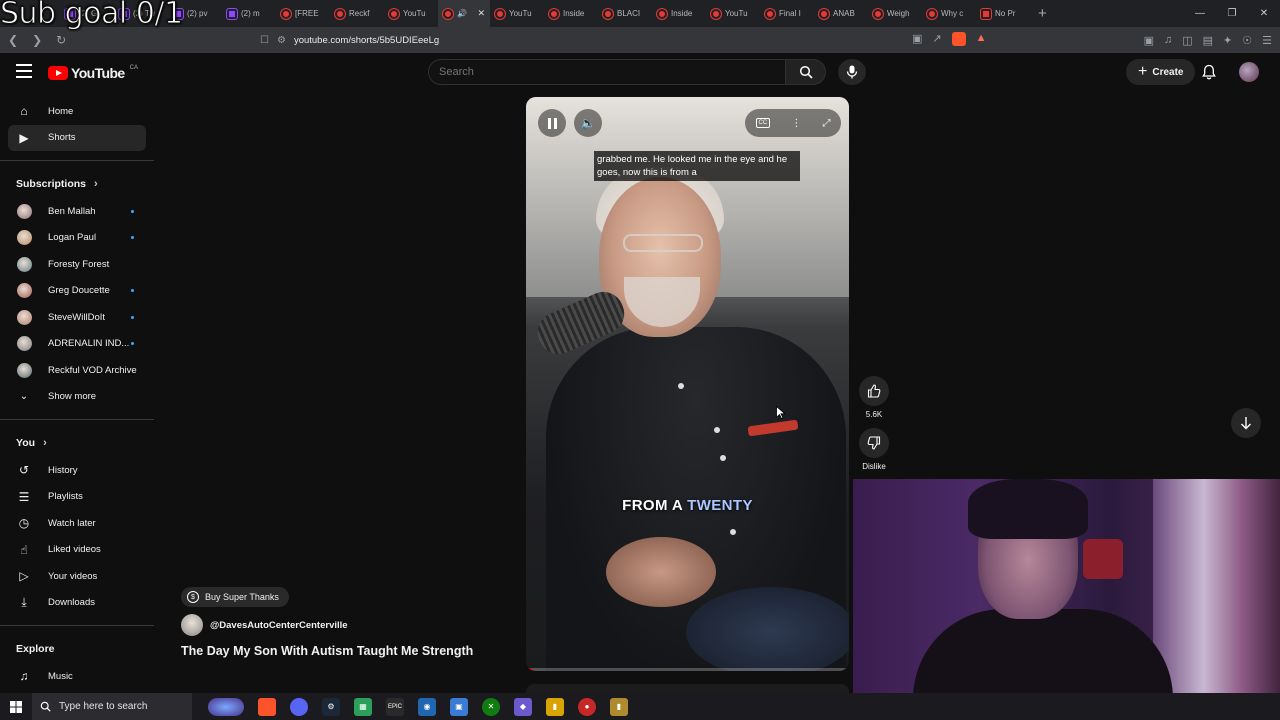 Image resolution: width=1280 pixels, height=720 pixels. Describe the element at coordinates (1247, 40) in the screenshot. I see `vpn-icon: ☉` at that location.